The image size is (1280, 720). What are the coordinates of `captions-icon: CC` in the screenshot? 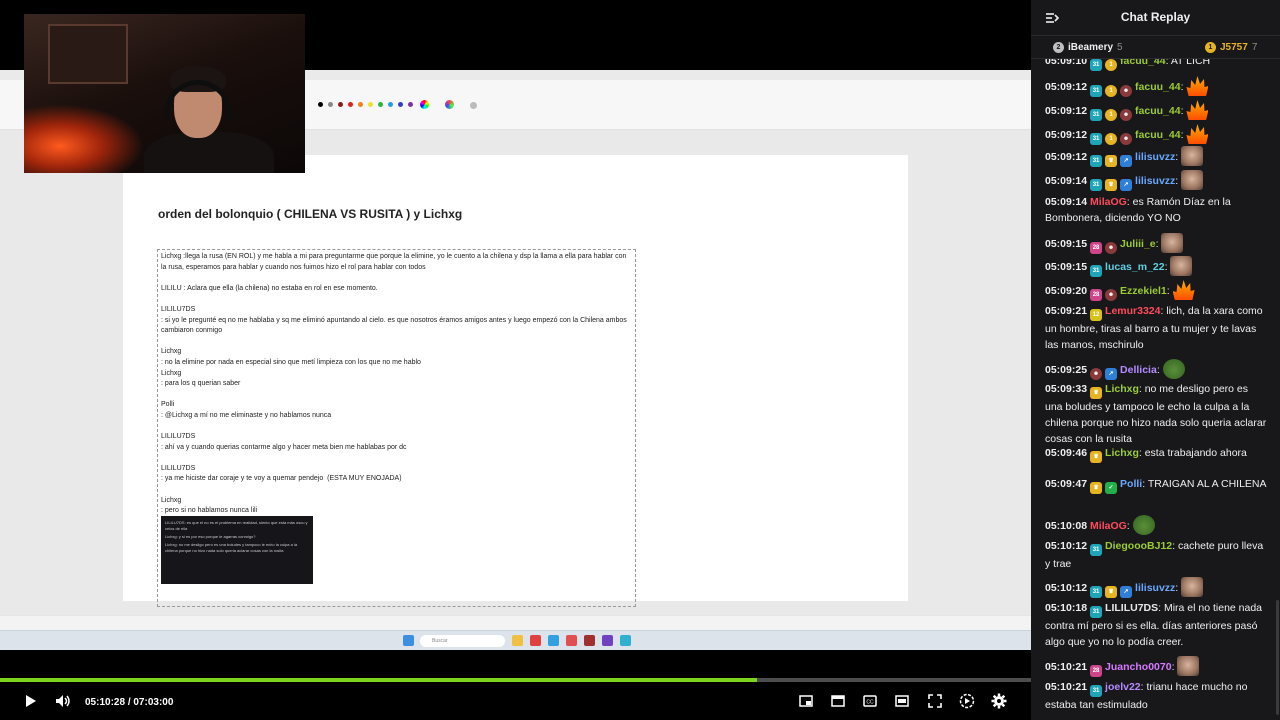 It's located at (870, 701).